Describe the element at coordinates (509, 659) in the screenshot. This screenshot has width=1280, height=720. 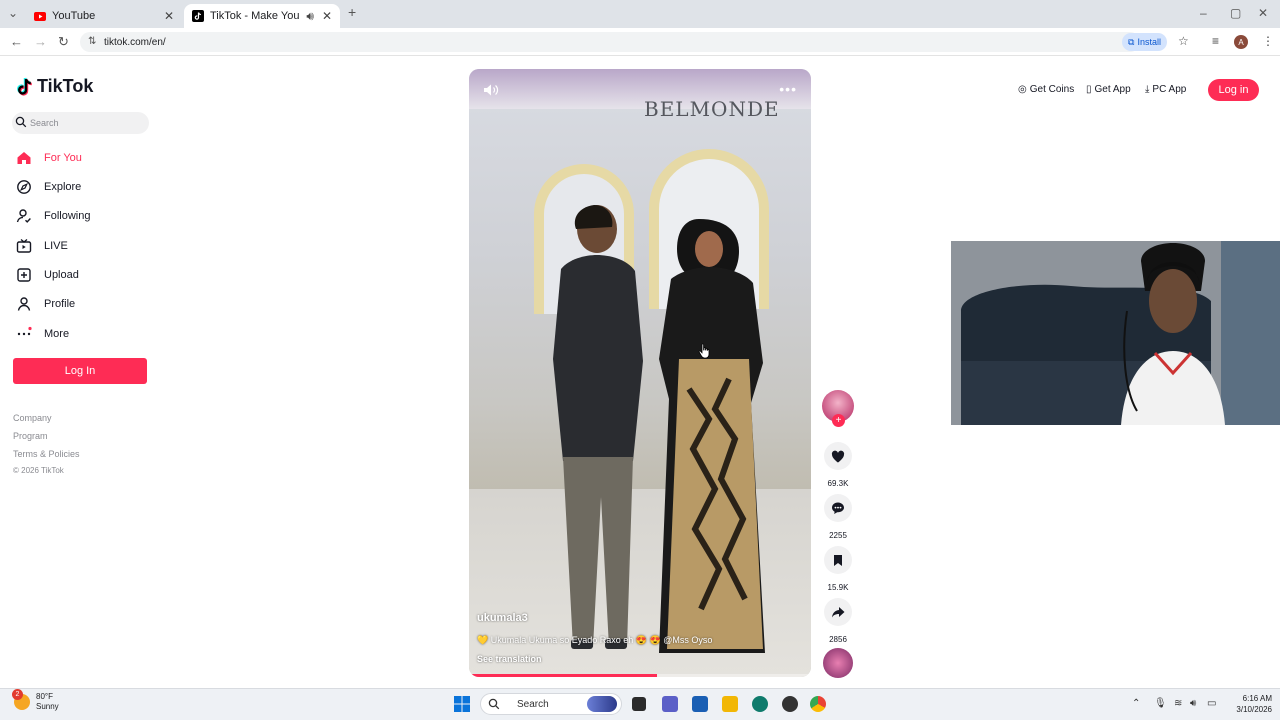
I see `see-translation-link: See translation` at that location.